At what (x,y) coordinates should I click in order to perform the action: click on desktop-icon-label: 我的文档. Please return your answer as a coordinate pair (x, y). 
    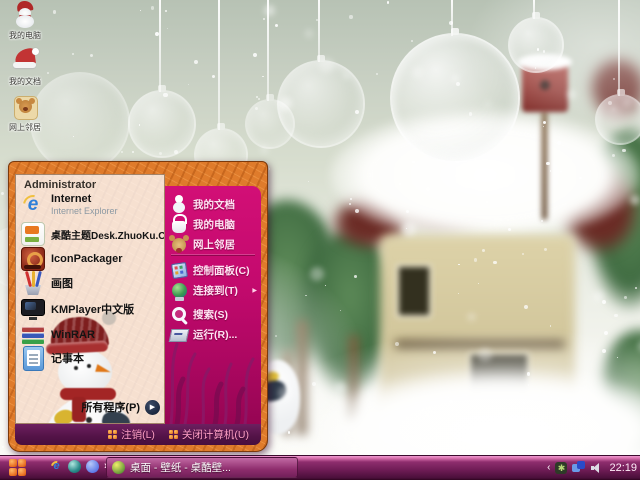
    Looking at the image, I should click on (25, 81).